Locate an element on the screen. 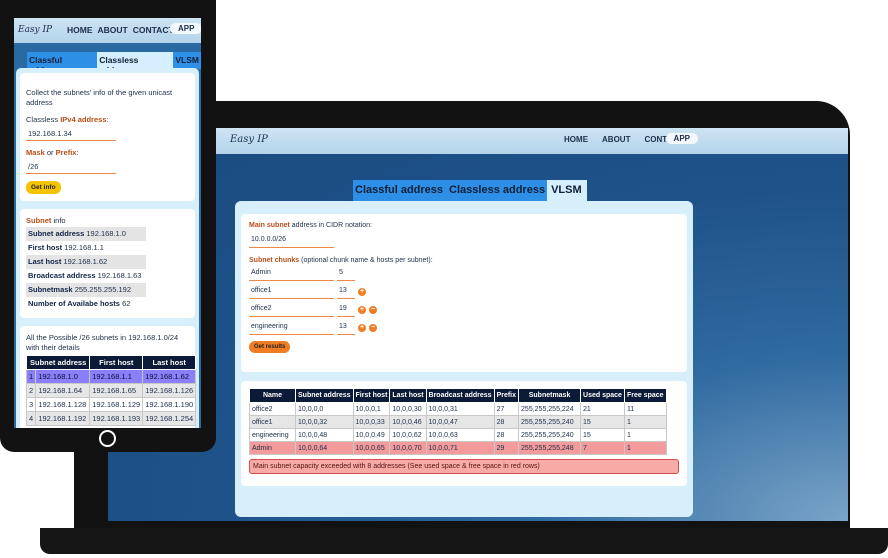 Image resolution: width=888 pixels, height=558 pixels. col-prefix: Prefix is located at coordinates (506, 395).